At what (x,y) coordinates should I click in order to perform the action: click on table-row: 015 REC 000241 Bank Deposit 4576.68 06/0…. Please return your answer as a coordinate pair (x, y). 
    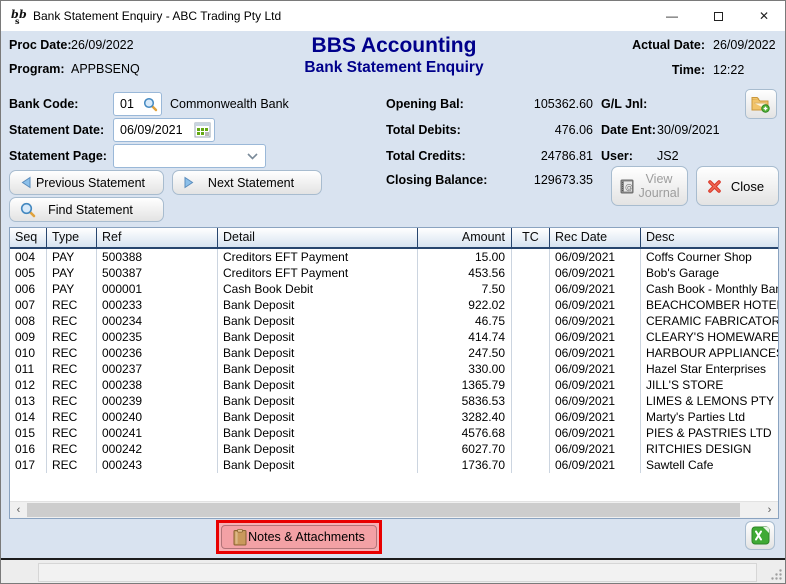
    Looking at the image, I should click on (394, 433).